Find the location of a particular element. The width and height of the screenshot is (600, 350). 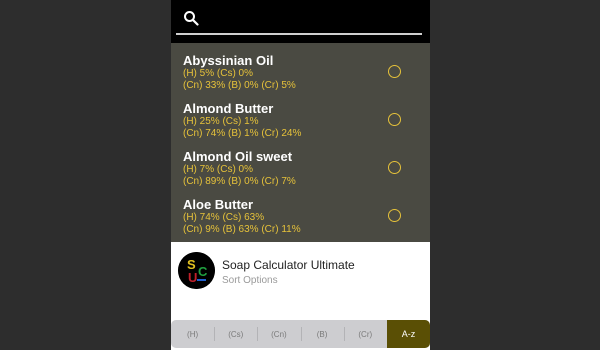

oil-name: Abyssinian Oil is located at coordinates (228, 60).